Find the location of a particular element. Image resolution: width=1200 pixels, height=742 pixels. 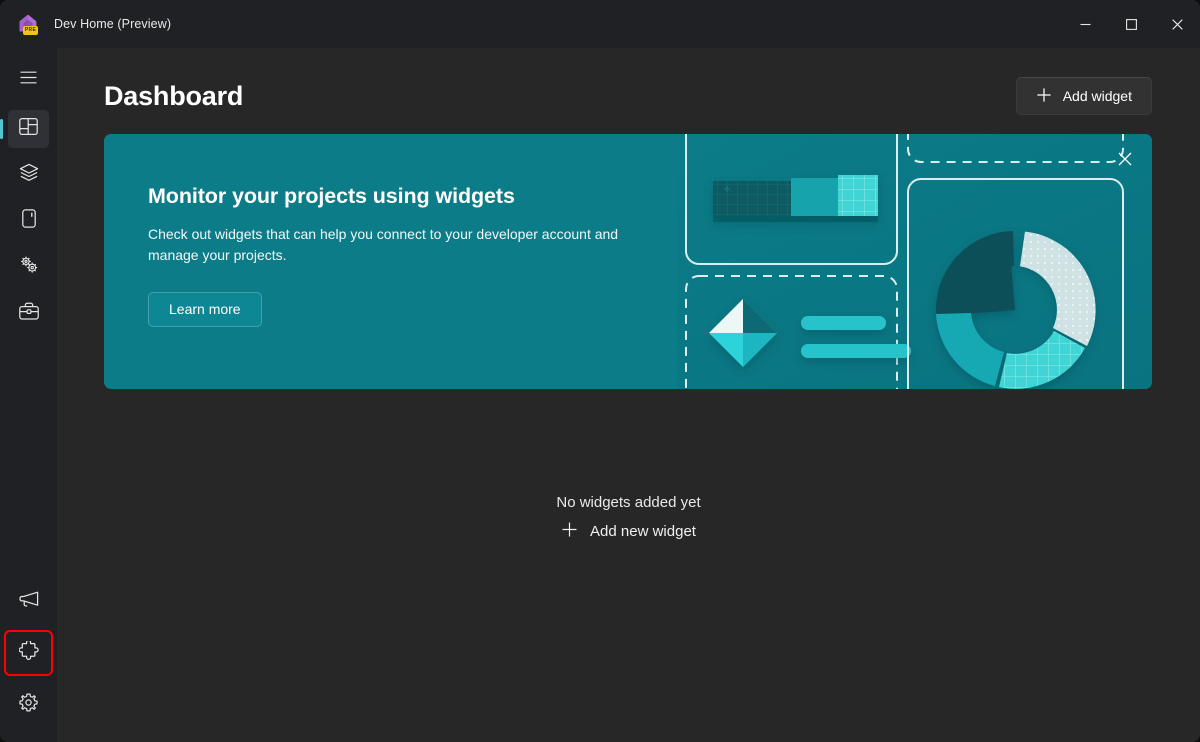

page-header: Dashboard Add widget is located at coordinates (628, 85).